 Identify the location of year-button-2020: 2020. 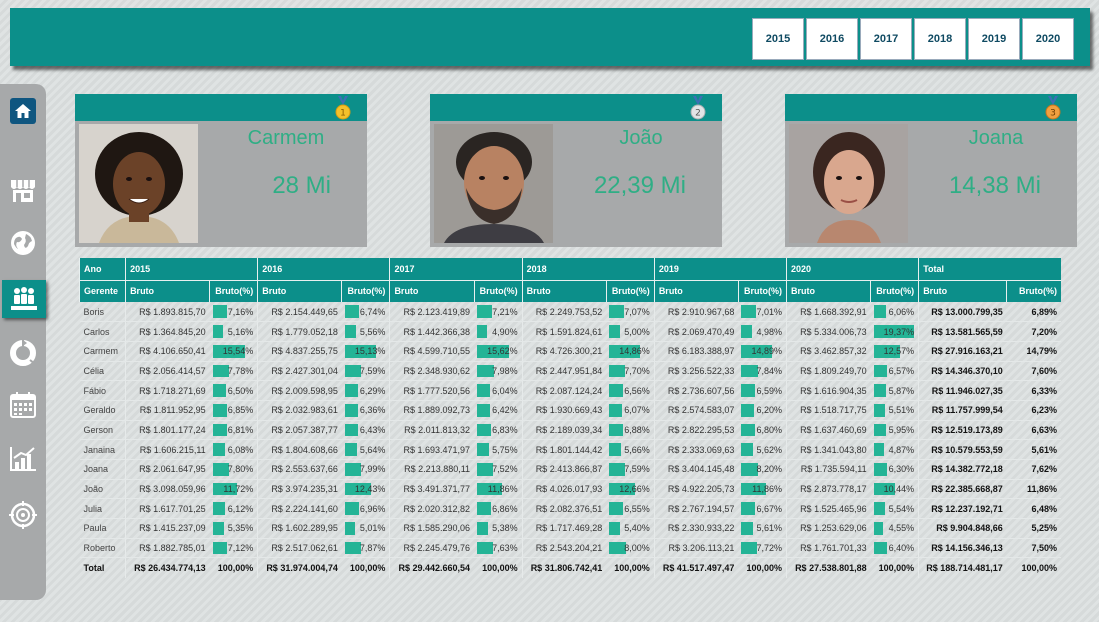
(1048, 39).